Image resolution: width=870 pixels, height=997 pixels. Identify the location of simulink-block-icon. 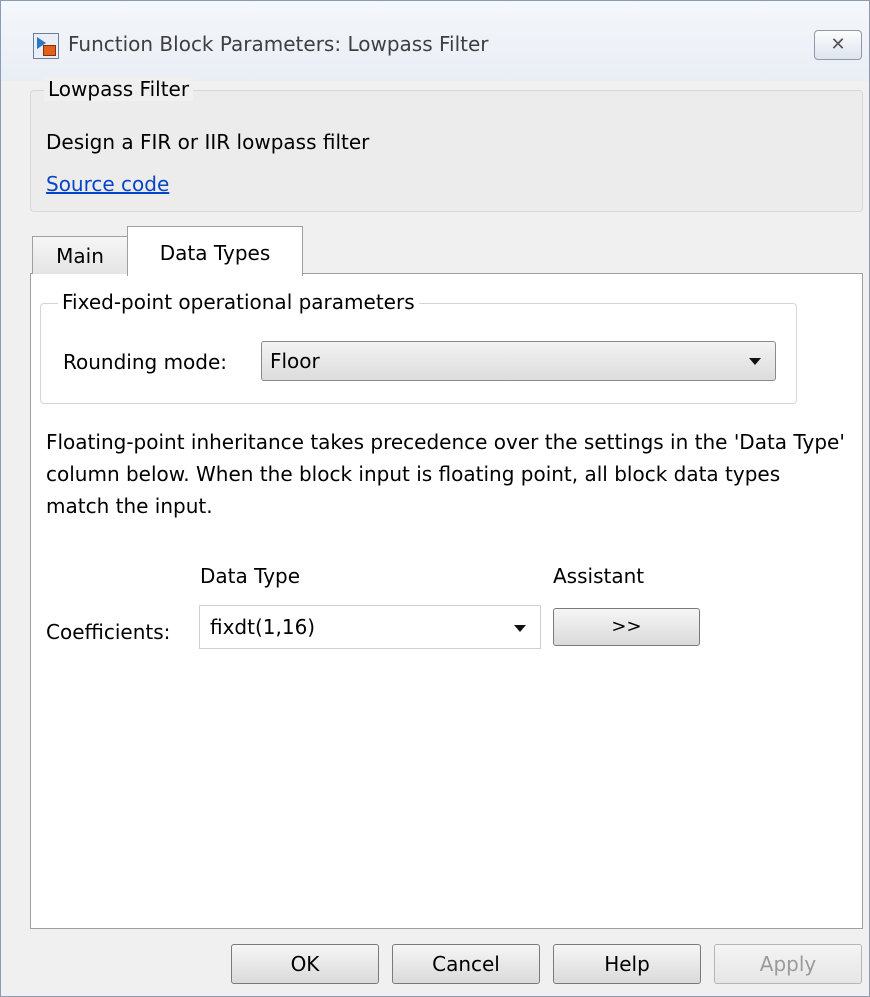
(46, 46).